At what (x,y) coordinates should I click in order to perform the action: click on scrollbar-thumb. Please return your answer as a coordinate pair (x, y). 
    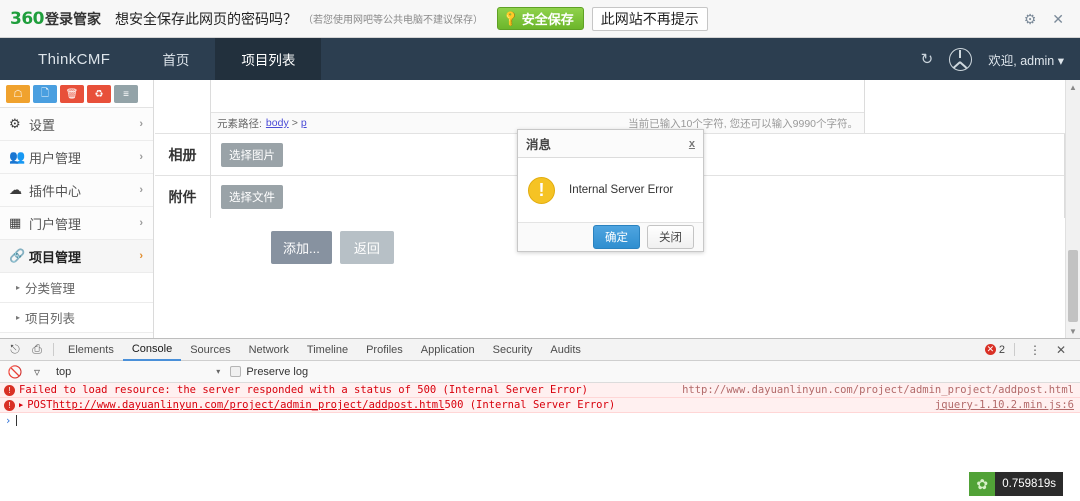
    Looking at the image, I should click on (1073, 286).